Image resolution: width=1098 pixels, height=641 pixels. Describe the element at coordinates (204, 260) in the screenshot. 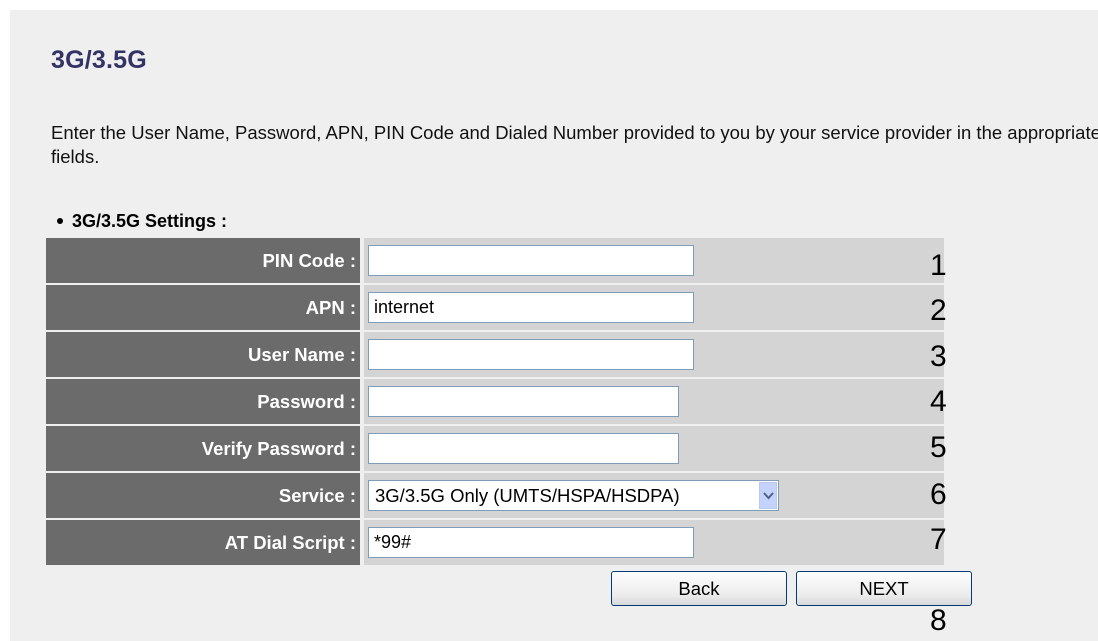

I see `pin-code-label: PIN Code :` at that location.